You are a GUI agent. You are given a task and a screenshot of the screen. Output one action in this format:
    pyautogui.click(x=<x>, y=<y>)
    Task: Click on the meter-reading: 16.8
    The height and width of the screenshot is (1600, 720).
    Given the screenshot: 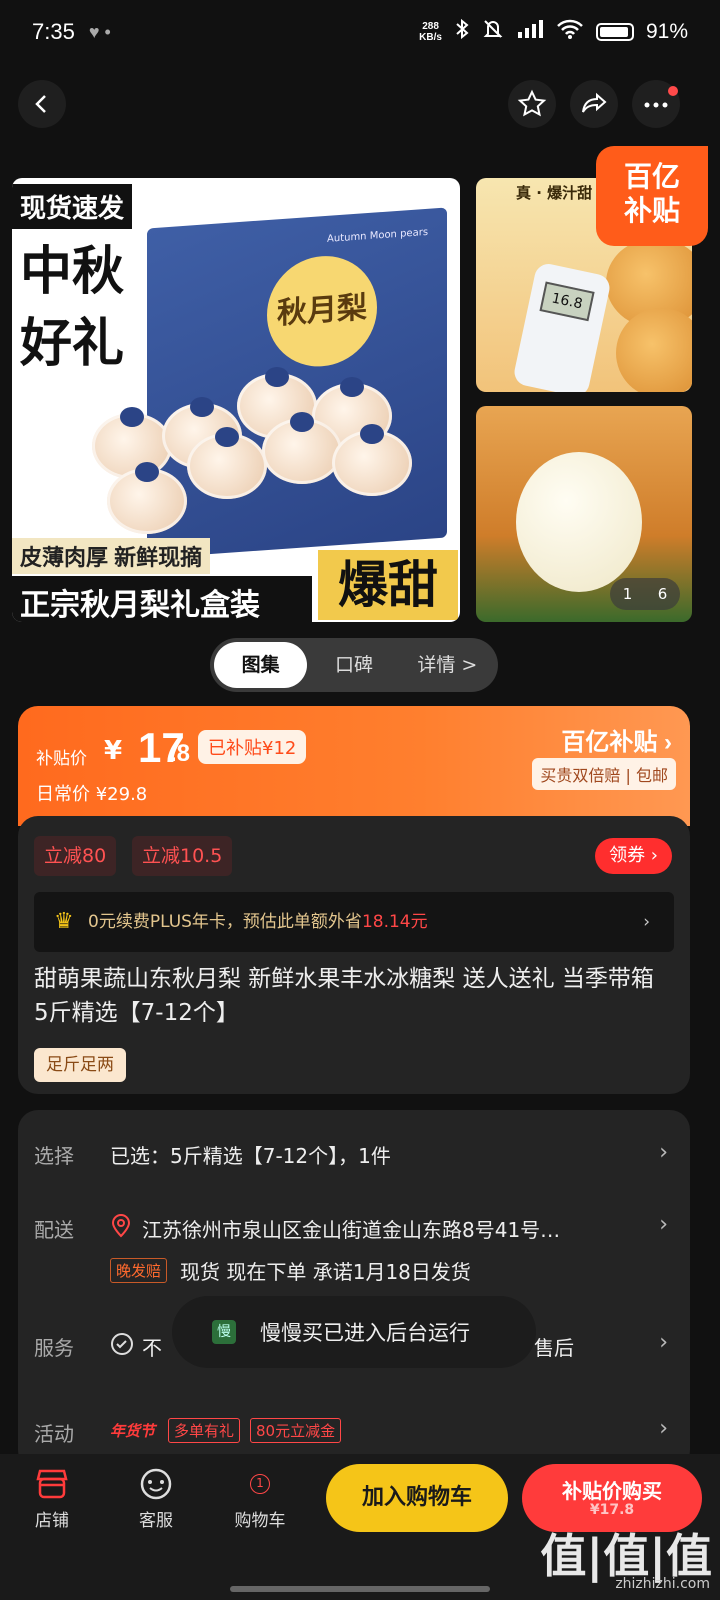 What is the action you would take?
    pyautogui.click(x=567, y=301)
    